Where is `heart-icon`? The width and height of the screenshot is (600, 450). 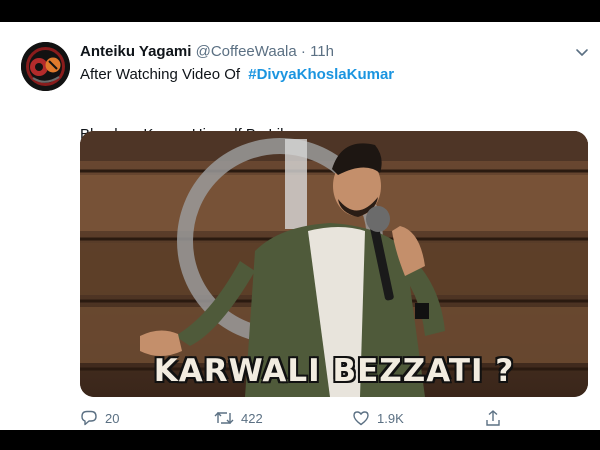 heart-icon is located at coordinates (361, 418).